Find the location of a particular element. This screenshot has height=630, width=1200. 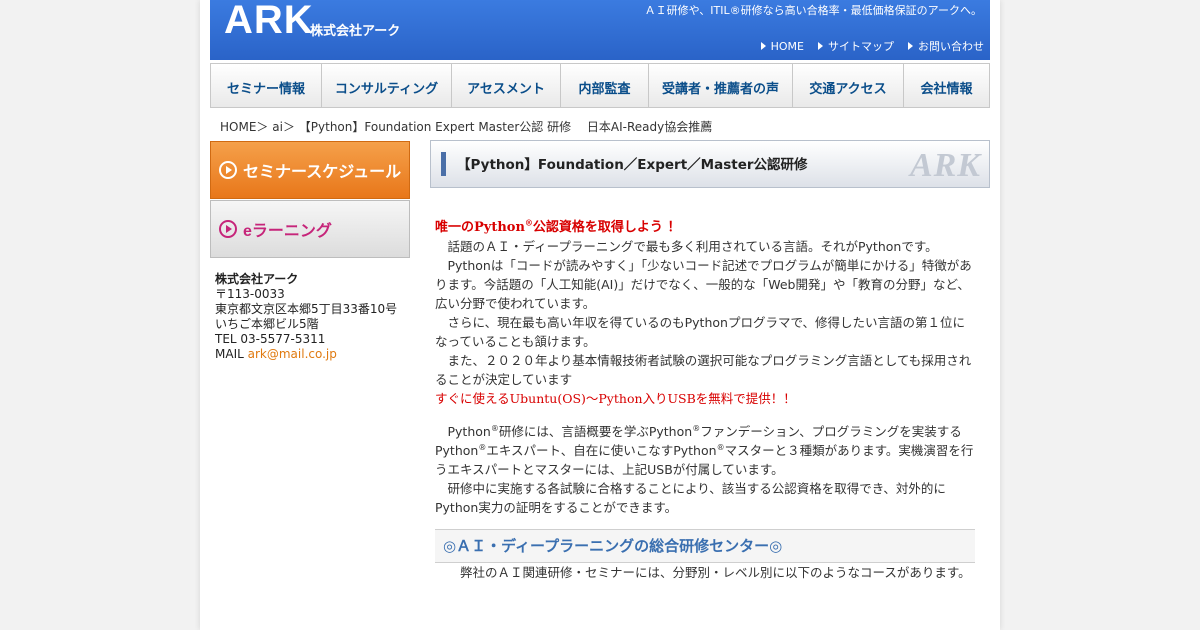

page-title-box: 【Python】Foundation／Expert／Master公認研修 ARK is located at coordinates (710, 164).